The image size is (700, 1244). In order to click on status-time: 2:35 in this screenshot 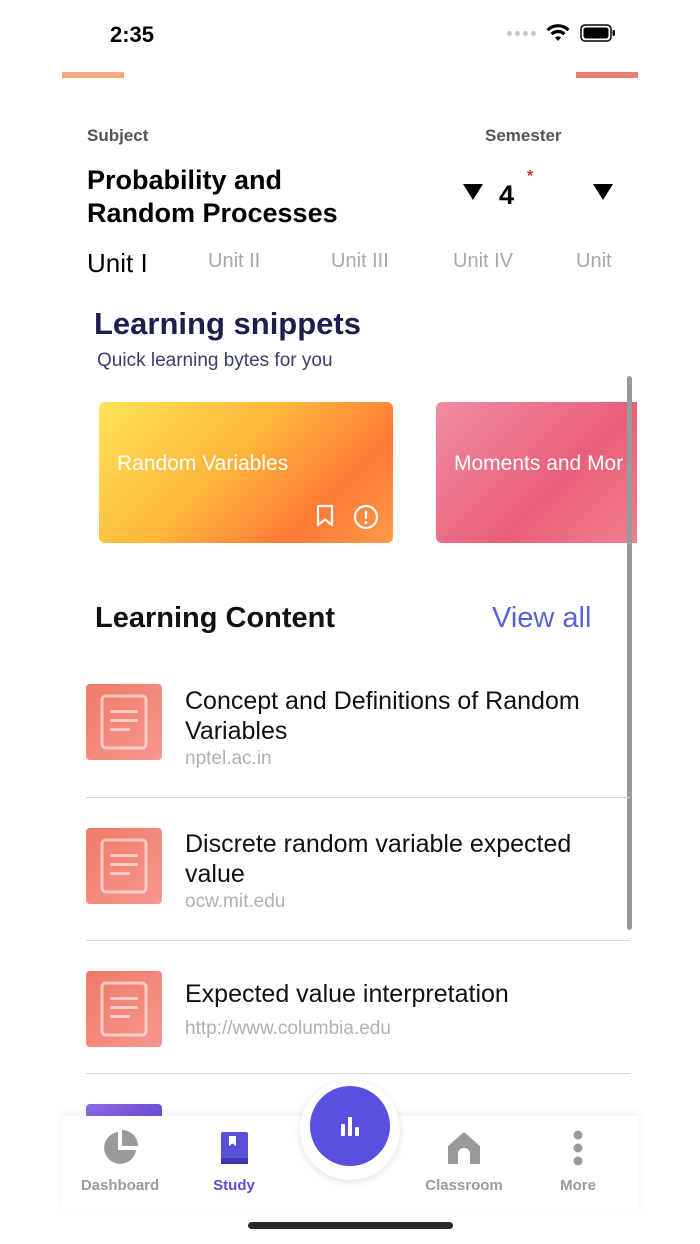, I will do `click(132, 34)`.